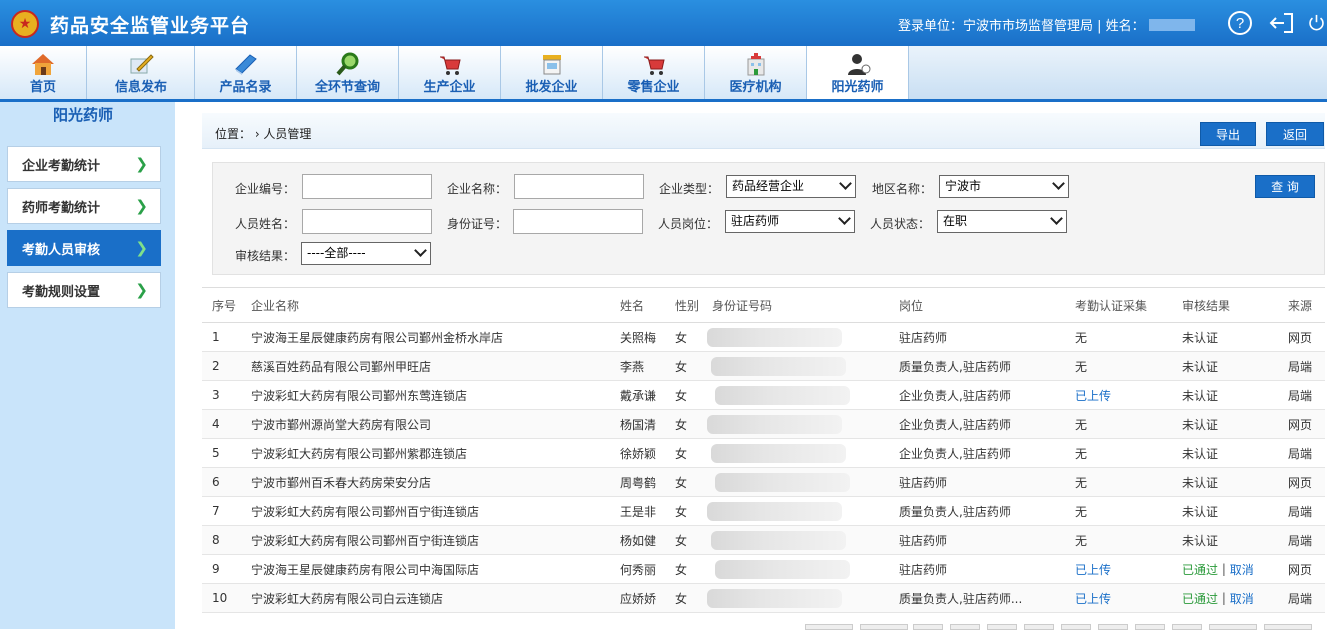 The image size is (1327, 630). What do you see at coordinates (688, 189) in the screenshot?
I see `company-type-label: 企业类型：` at bounding box center [688, 189].